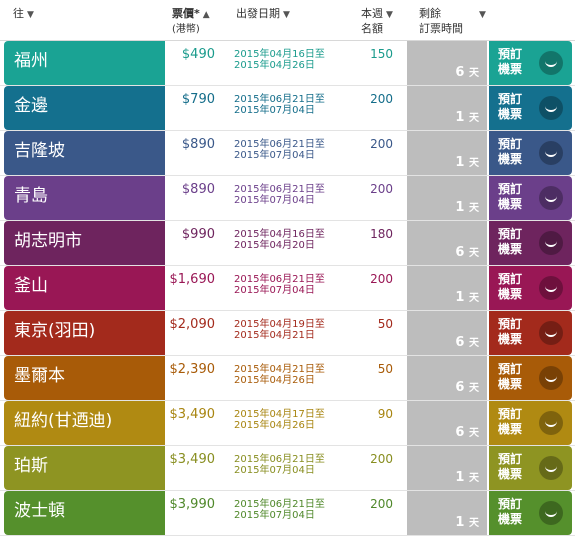 Image resolution: width=575 pixels, height=536 pixels. Describe the element at coordinates (84, 513) in the screenshot. I see `destination-cell: 波士頓` at that location.